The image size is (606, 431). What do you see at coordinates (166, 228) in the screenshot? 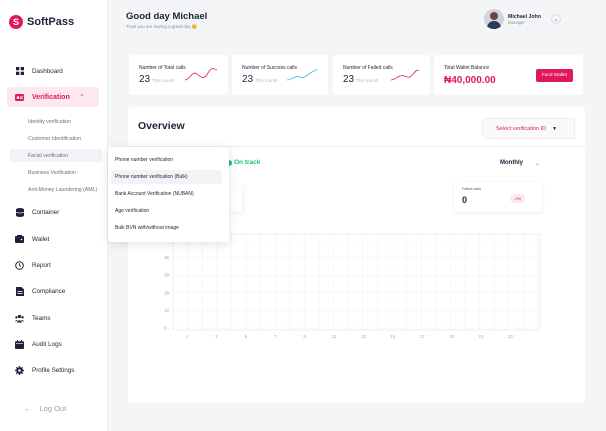
I see `dropdown-item-bulk-bvn: Bulk BVN with/without image` at bounding box center [166, 228].